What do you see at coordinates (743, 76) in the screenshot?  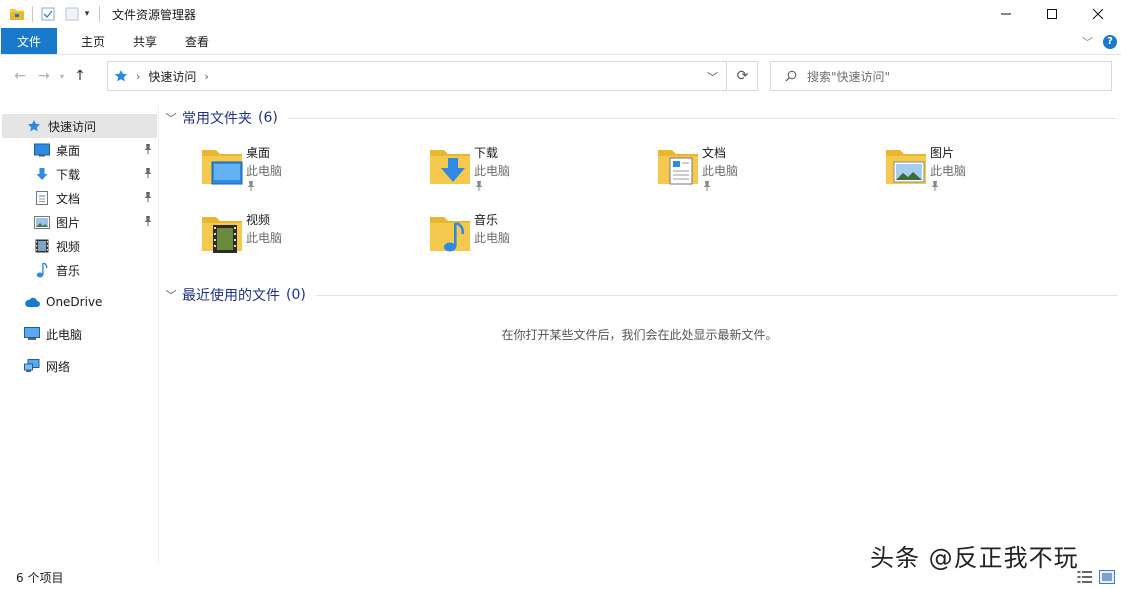 I see `refresh-button: ⟳` at bounding box center [743, 76].